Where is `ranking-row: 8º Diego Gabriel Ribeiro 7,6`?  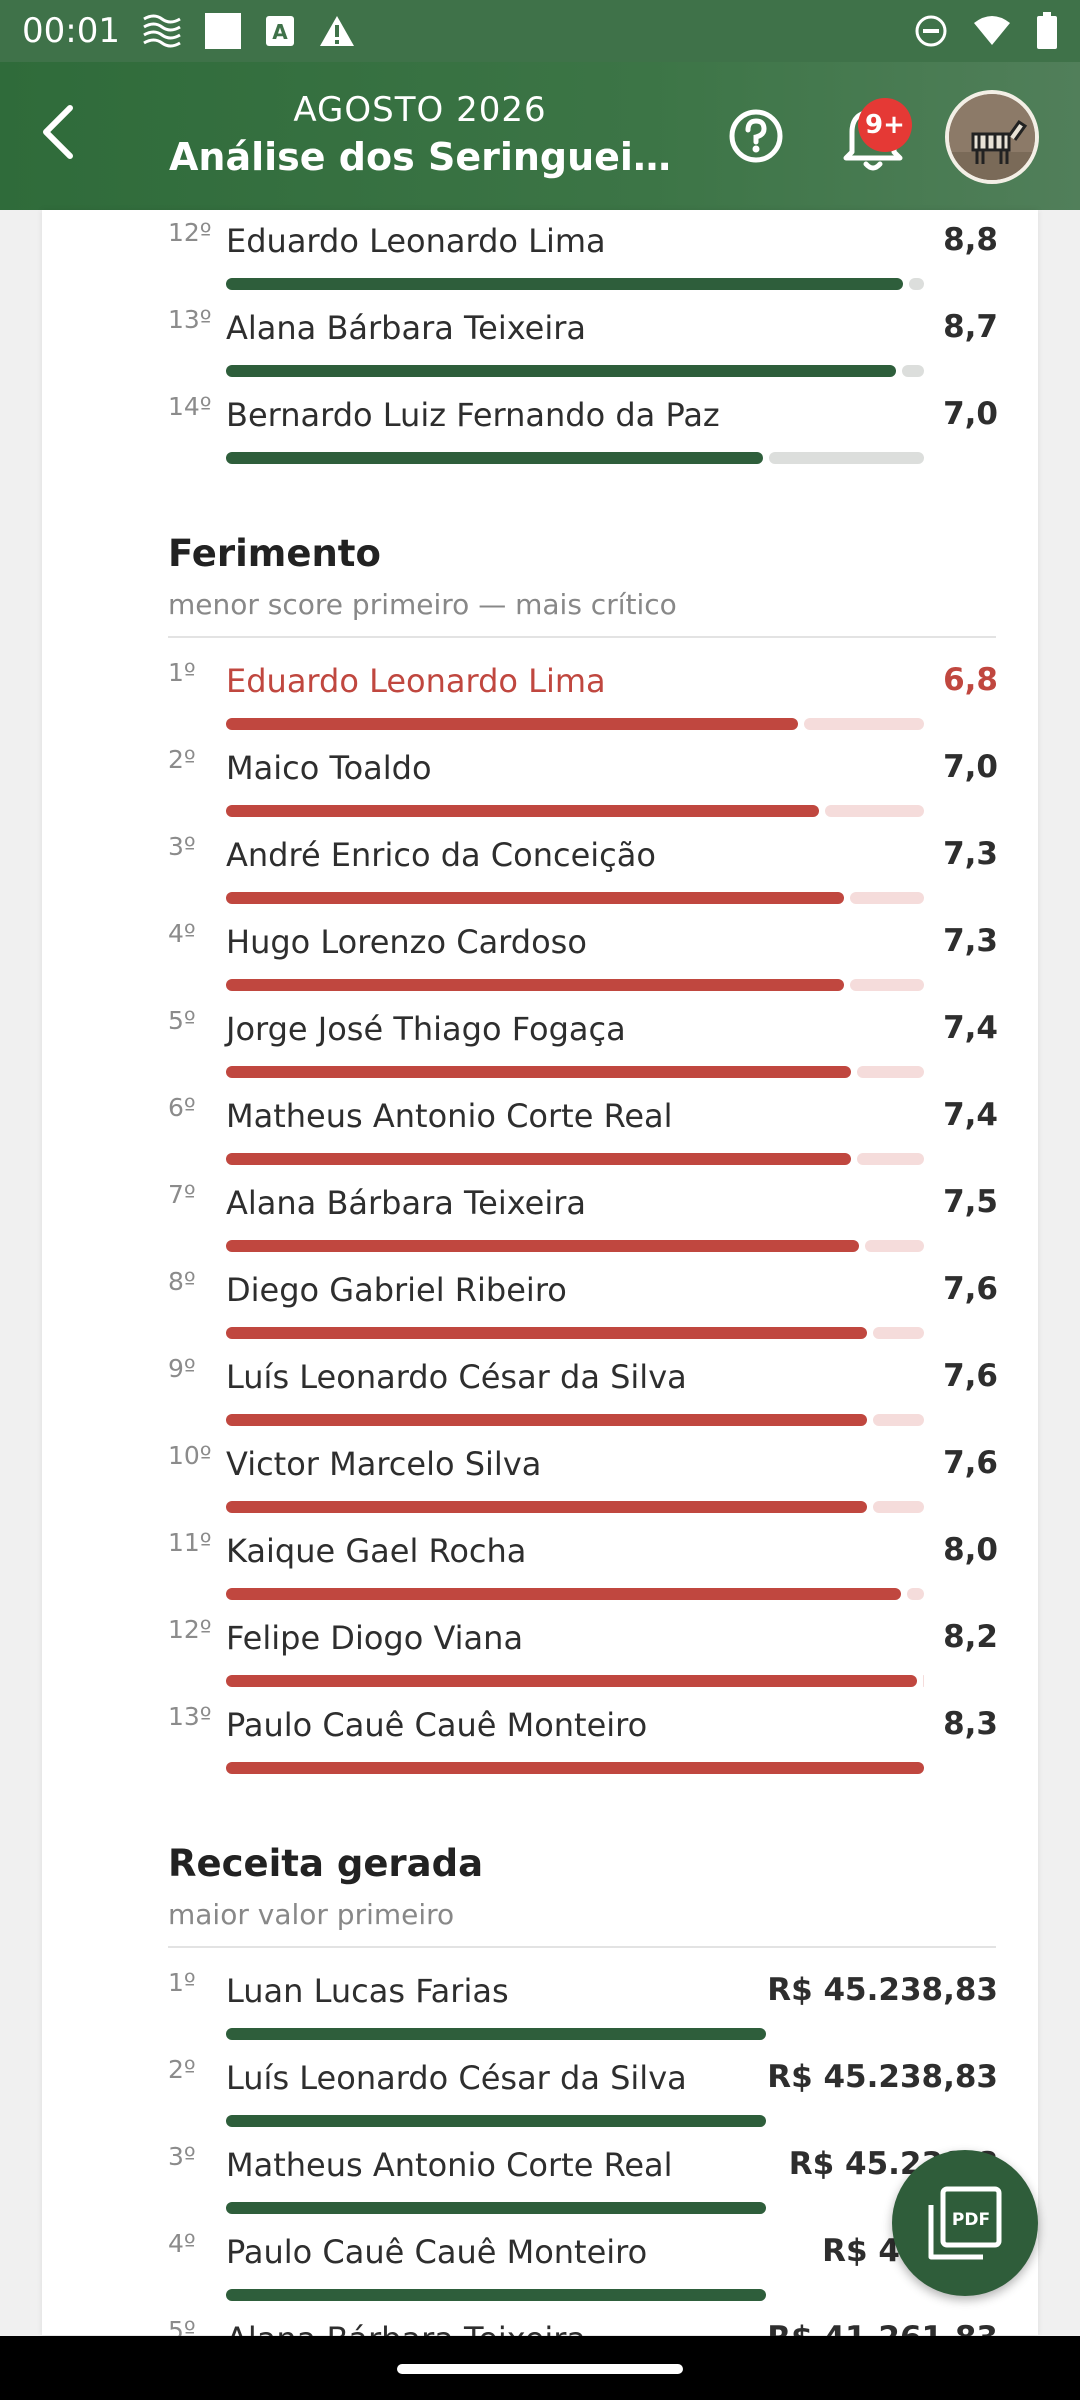
ranking-row: 8º Diego Gabriel Ribeiro 7,6 is located at coordinates (583, 1309).